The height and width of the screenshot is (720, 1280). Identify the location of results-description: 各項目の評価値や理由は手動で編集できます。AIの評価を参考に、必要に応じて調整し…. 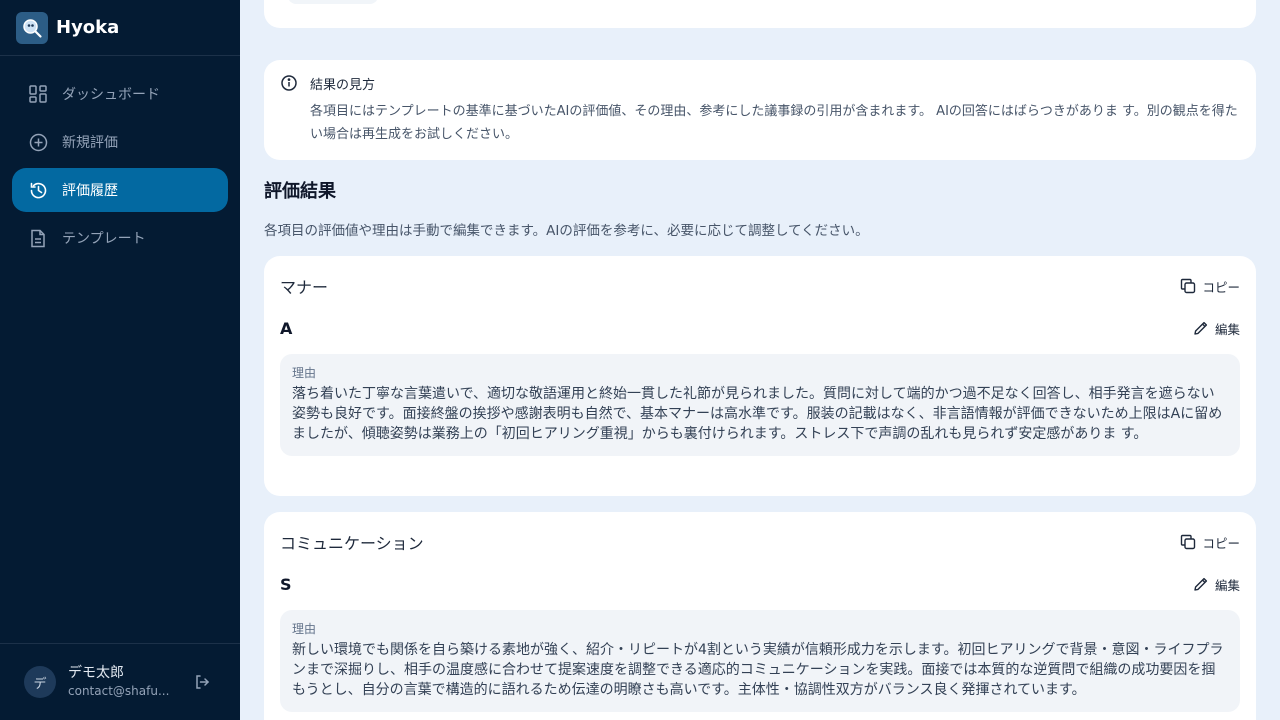
(566, 231).